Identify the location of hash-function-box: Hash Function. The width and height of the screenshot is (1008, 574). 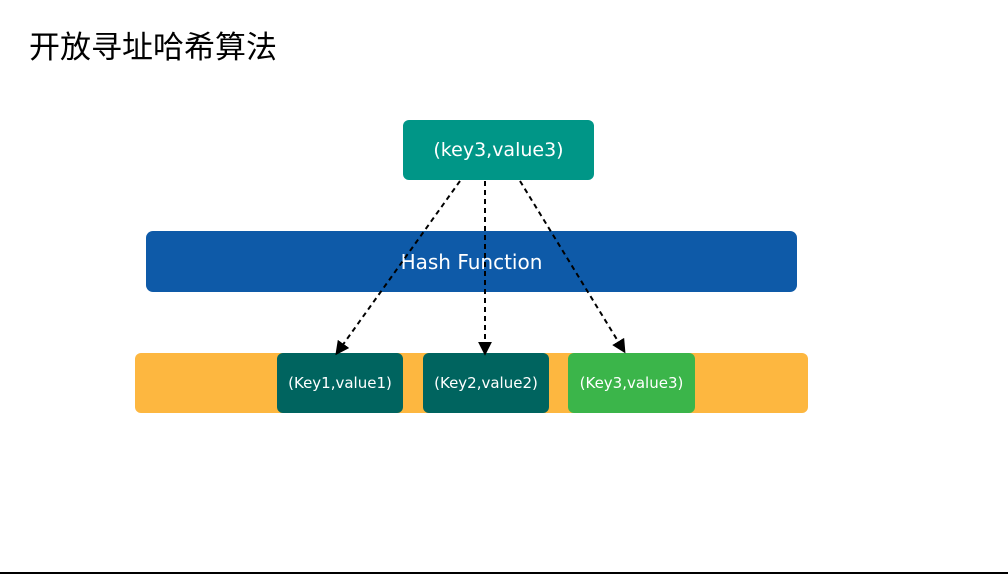
(471, 261).